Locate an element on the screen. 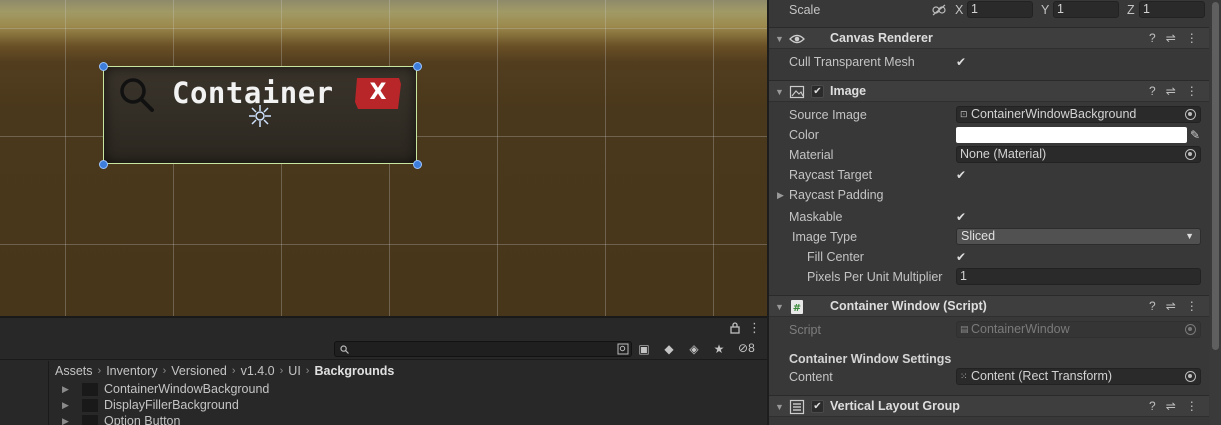 This screenshot has height=425, width=1221. resize-handle-top-left is located at coordinates (103, 66).